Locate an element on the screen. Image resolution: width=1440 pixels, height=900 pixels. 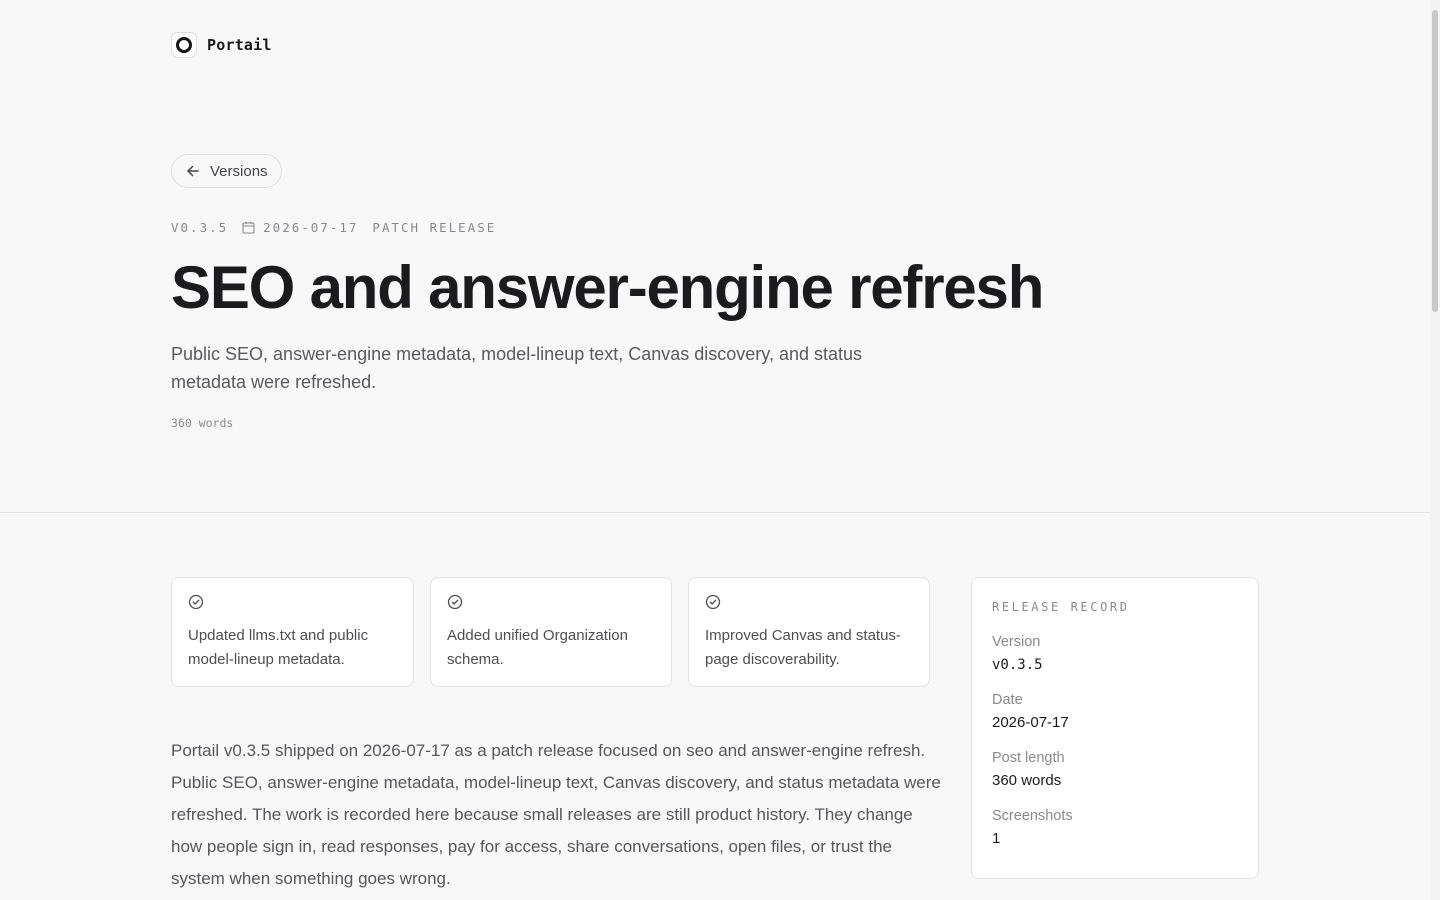
brand: Portail is located at coordinates (221, 45).